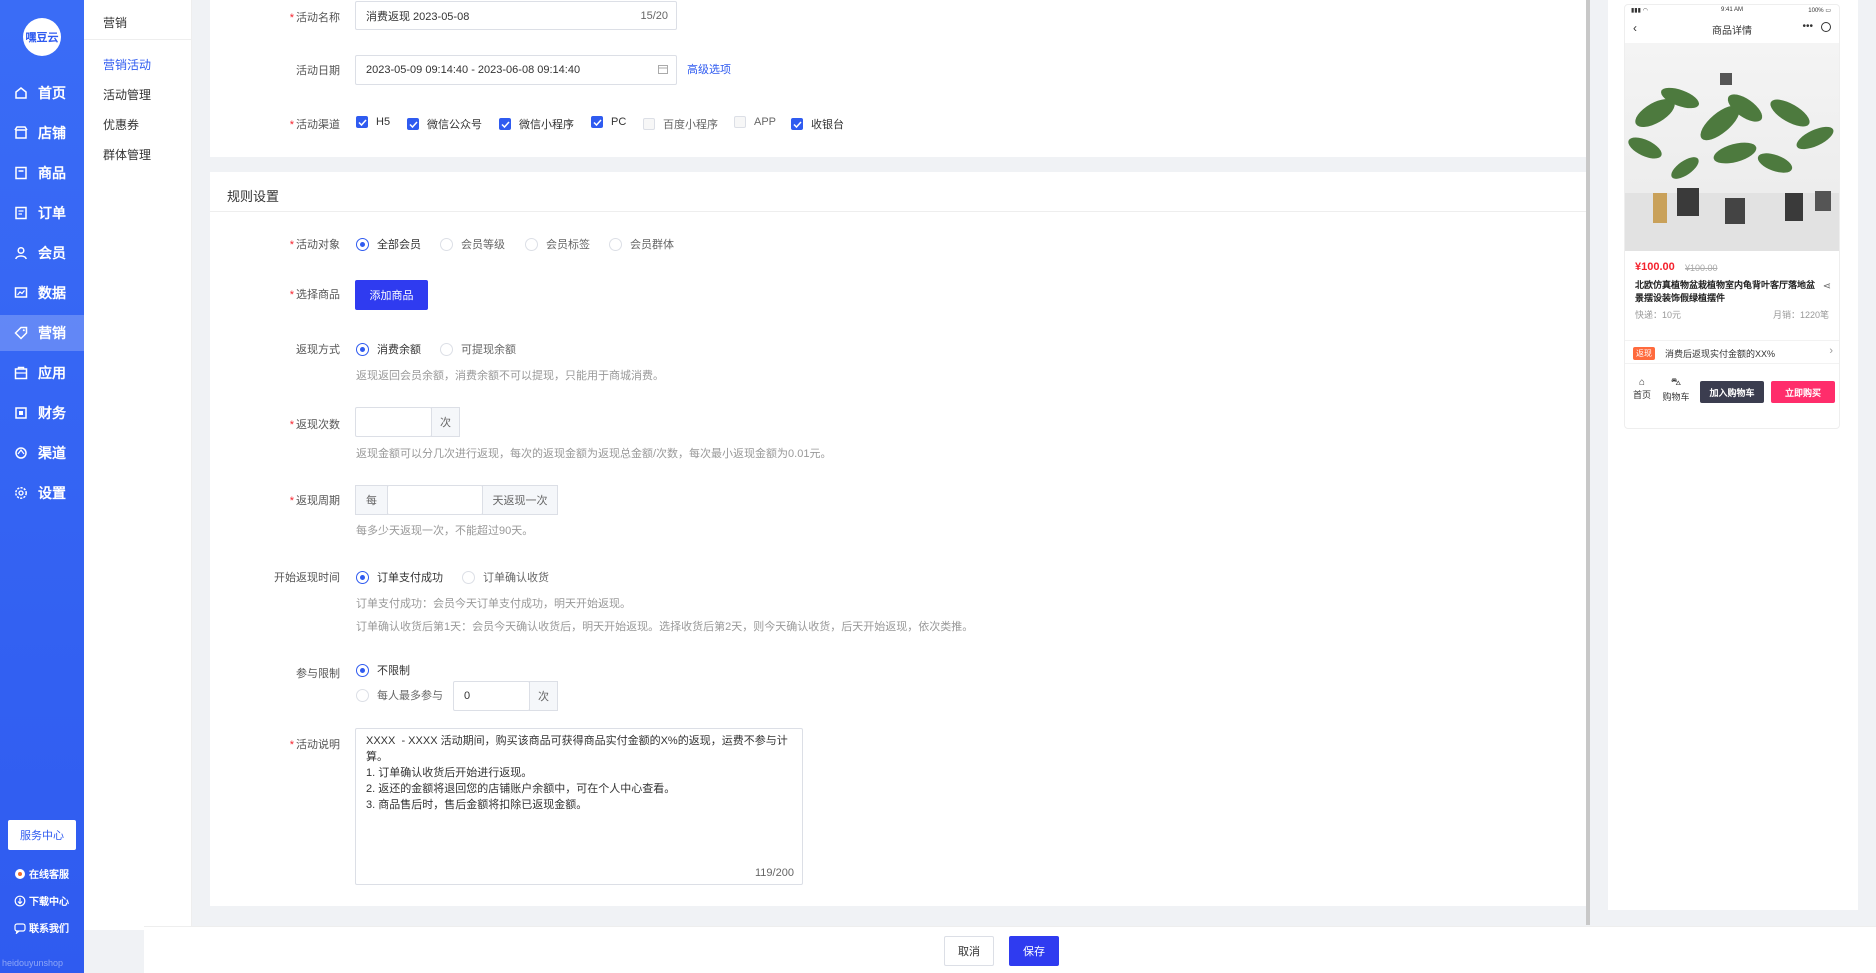  I want to click on nav-label: 设置, so click(52, 493).